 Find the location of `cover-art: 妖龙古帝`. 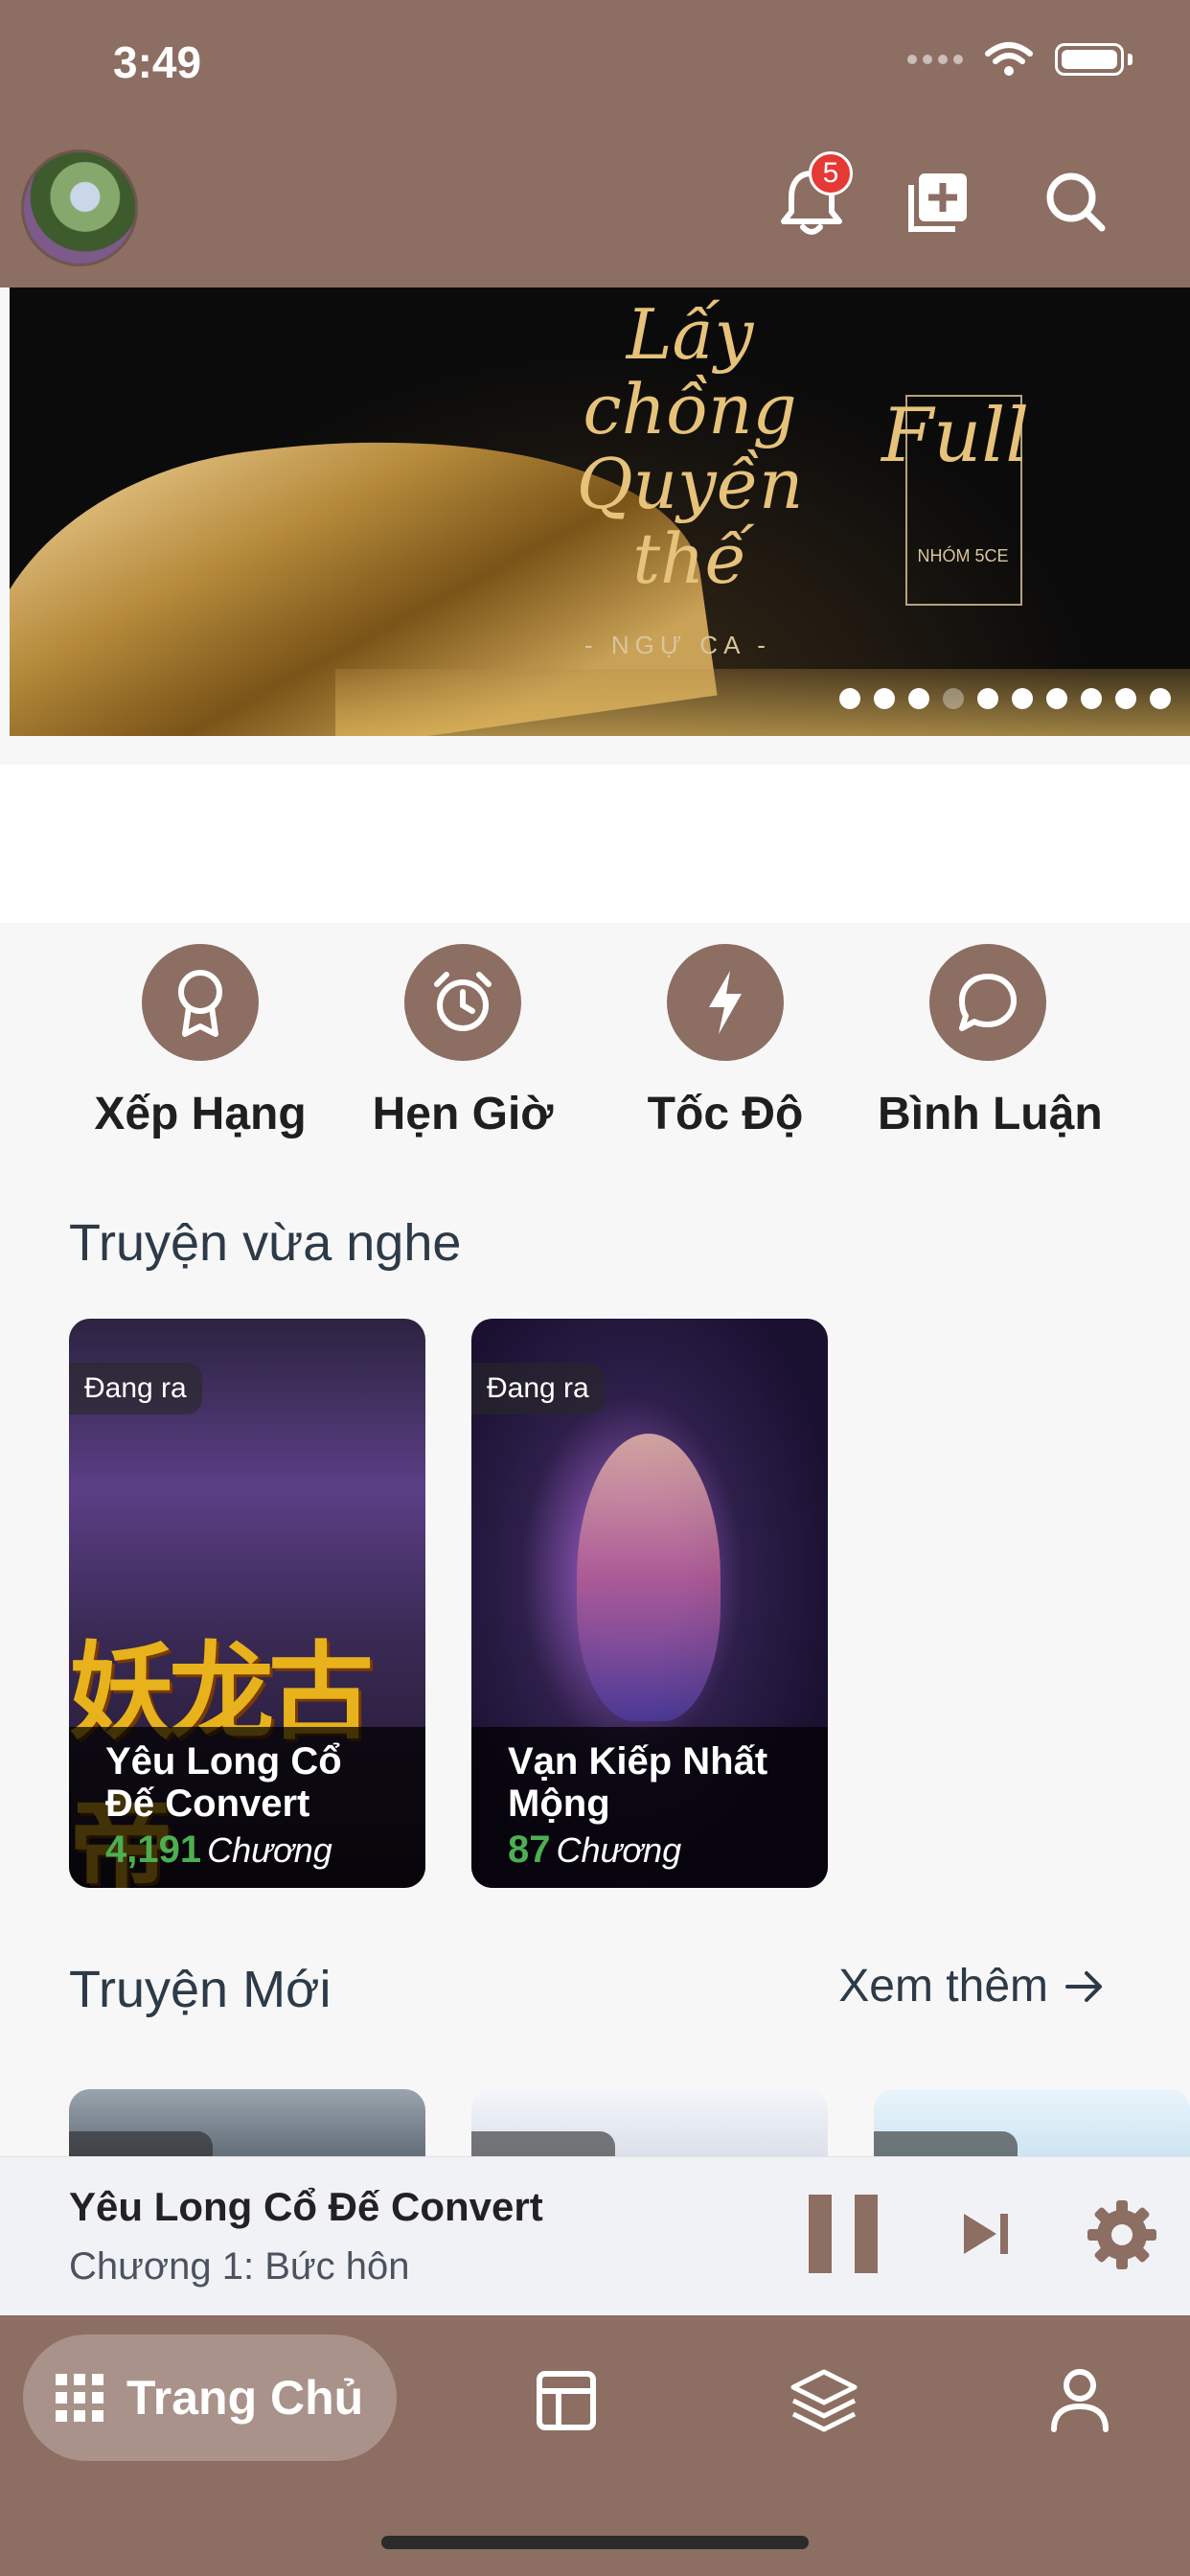

cover-art: 妖龙古帝 is located at coordinates (222, 1759).